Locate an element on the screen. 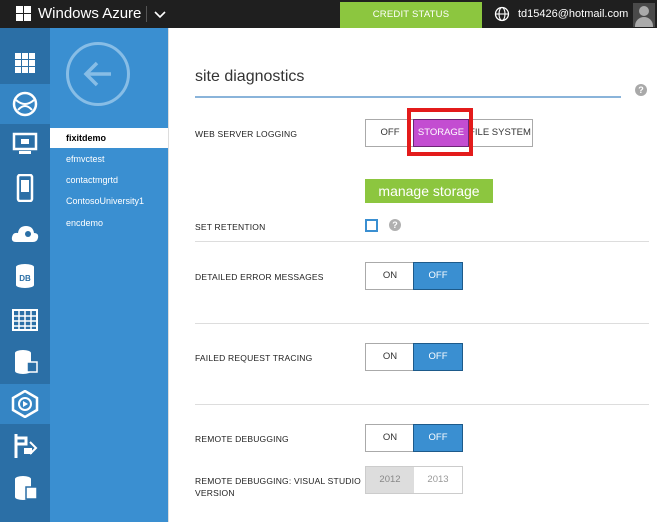 The width and height of the screenshot is (657, 522). user-email: td15426@hotmail.com is located at coordinates (573, 14).